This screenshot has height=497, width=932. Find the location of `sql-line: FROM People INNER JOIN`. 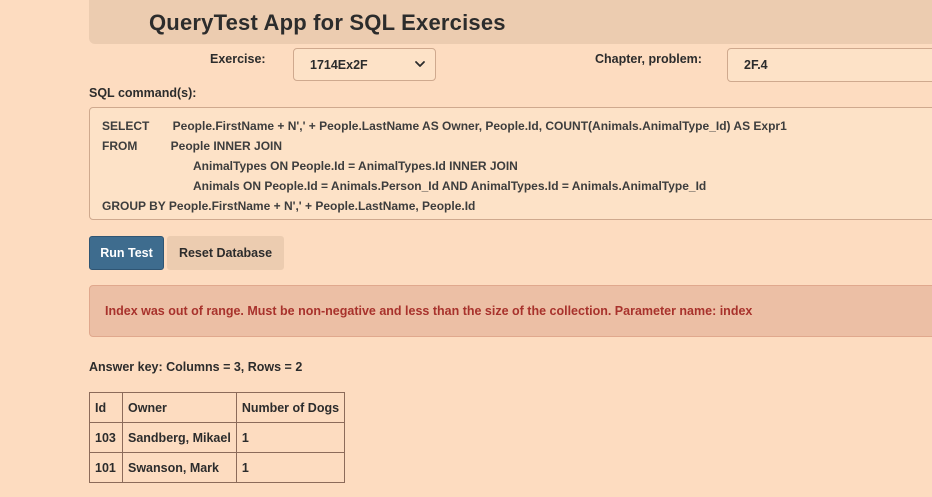

sql-line: FROM People INNER JOIN is located at coordinates (192, 146).